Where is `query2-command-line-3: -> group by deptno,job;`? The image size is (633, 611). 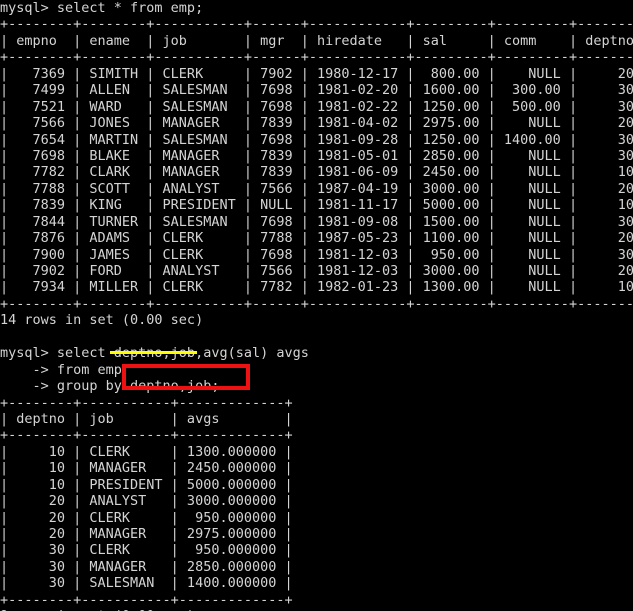 query2-command-line-3: -> group by deptno,job; is located at coordinates (110, 386).